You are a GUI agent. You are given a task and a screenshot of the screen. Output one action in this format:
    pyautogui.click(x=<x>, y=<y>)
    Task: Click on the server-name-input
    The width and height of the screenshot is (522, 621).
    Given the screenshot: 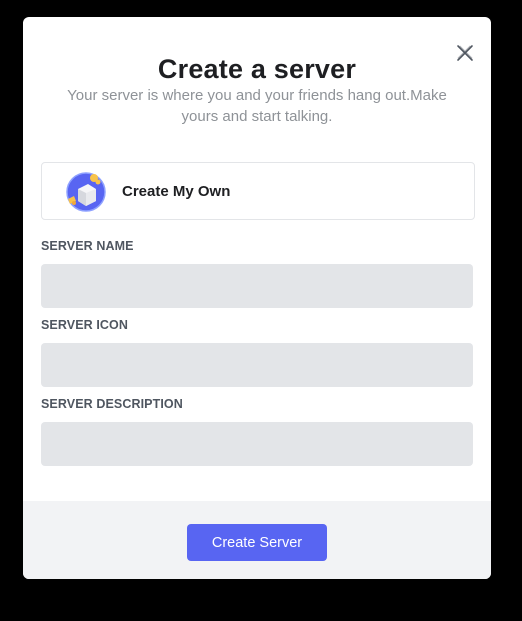 What is the action you would take?
    pyautogui.click(x=257, y=286)
    